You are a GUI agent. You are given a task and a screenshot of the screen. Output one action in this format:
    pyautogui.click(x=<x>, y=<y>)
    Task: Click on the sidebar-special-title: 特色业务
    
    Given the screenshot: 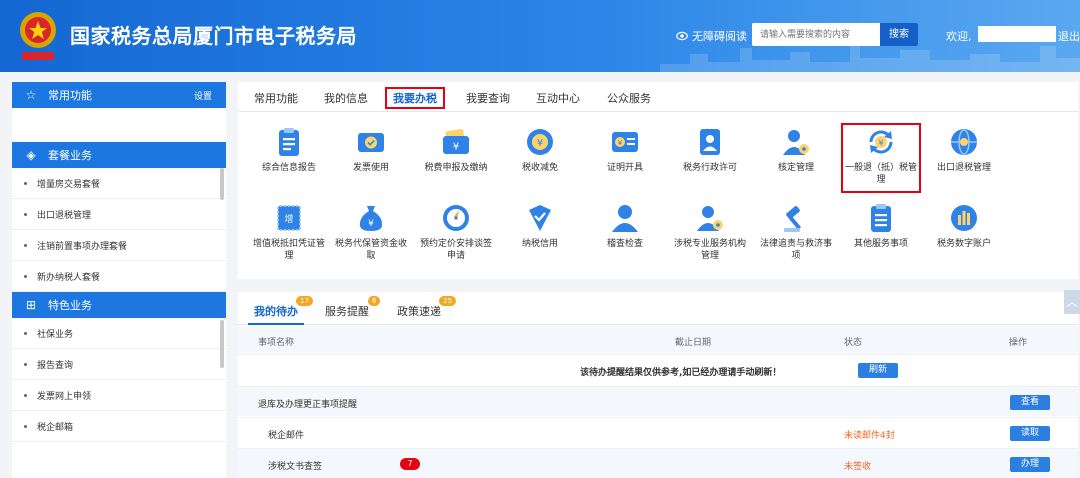 What is the action you would take?
    pyautogui.click(x=70, y=305)
    